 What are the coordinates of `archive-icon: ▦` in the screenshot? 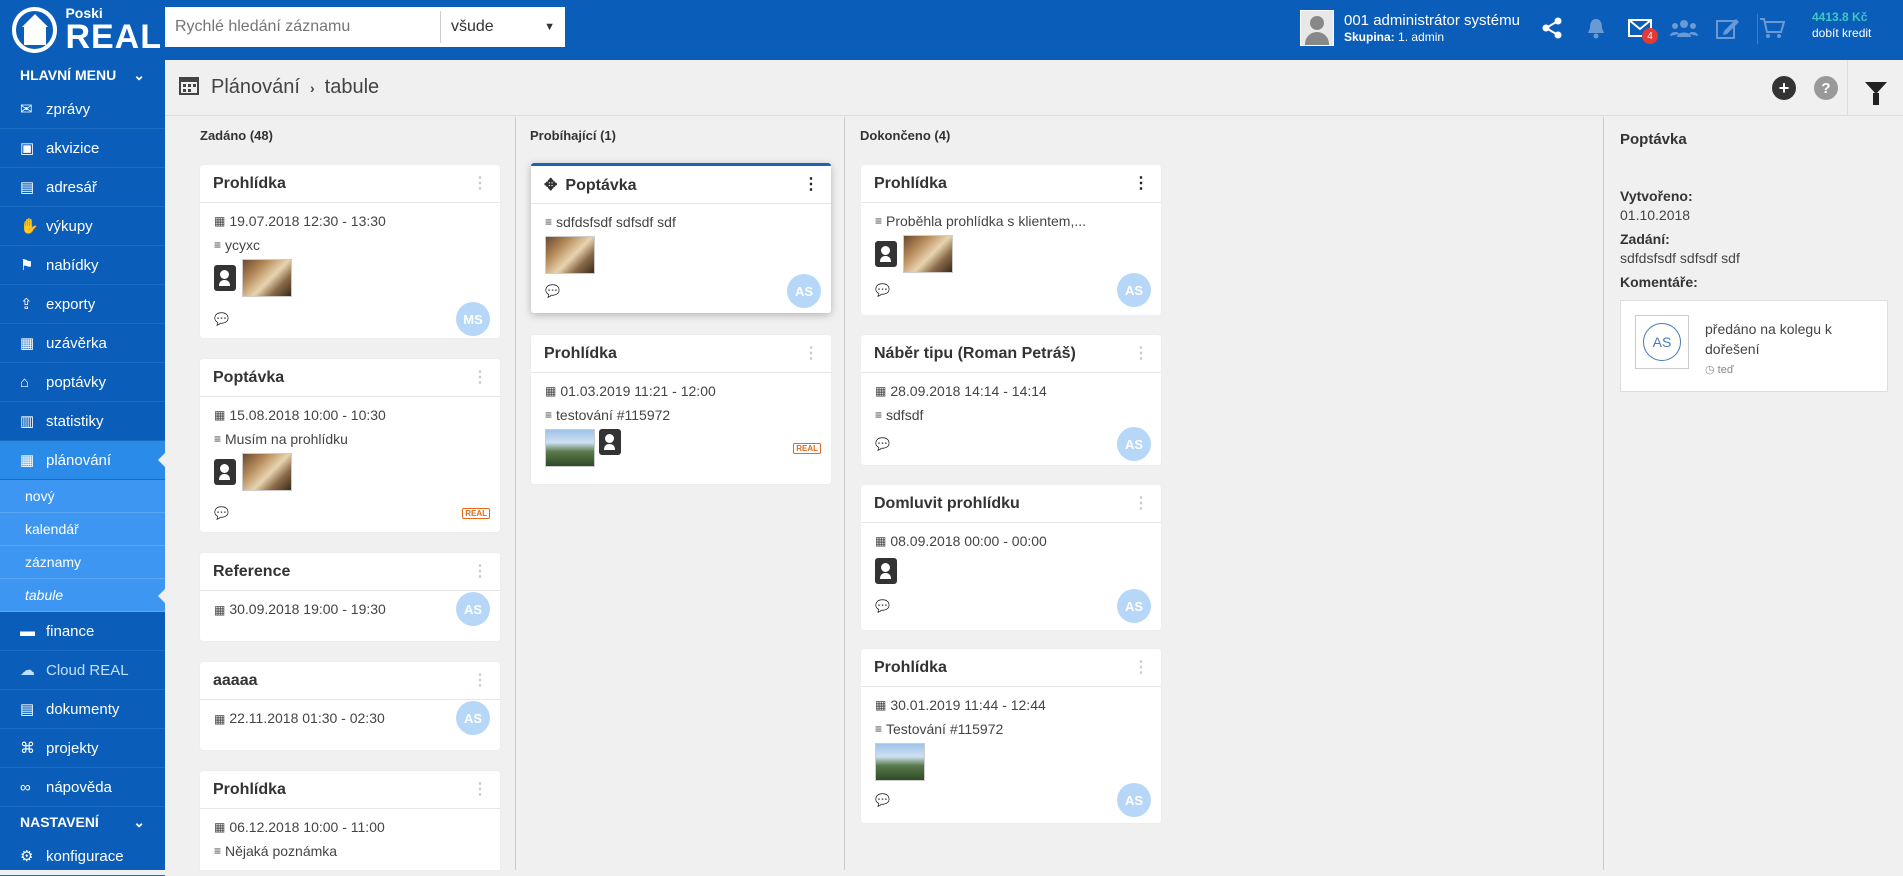 It's located at (27, 343).